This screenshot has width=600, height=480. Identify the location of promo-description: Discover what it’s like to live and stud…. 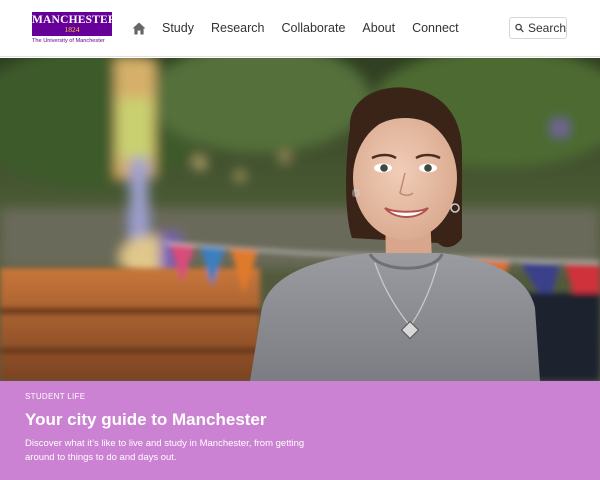
(165, 450).